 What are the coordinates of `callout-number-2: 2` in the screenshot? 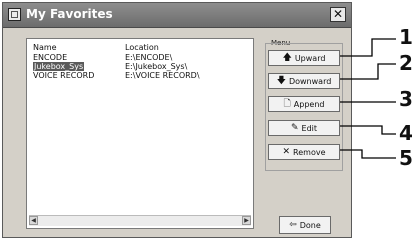 It's located at (406, 63).